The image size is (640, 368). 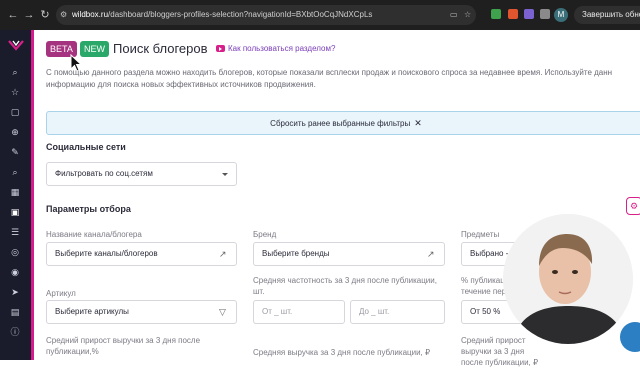 What do you see at coordinates (92, 311) in the screenshot?
I see `article-placeholder: Выберите артикулы` at bounding box center [92, 311].